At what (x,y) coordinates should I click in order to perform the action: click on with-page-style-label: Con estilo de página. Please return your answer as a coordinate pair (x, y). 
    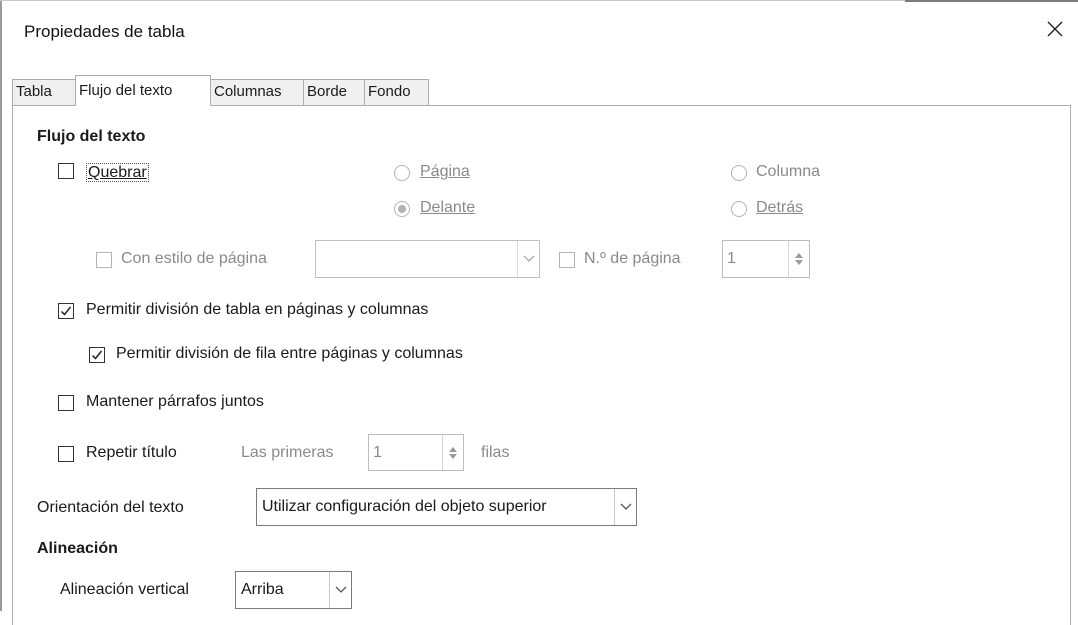
    Looking at the image, I should click on (194, 258).